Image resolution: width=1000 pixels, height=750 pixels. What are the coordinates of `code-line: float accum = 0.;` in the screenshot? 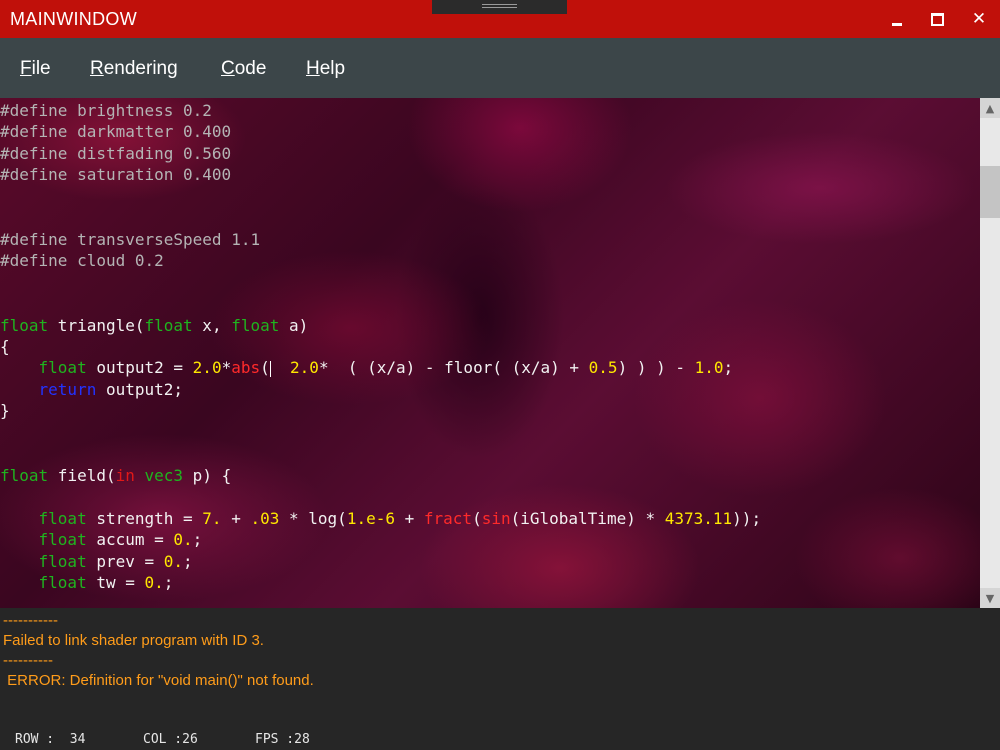 It's located at (101, 539).